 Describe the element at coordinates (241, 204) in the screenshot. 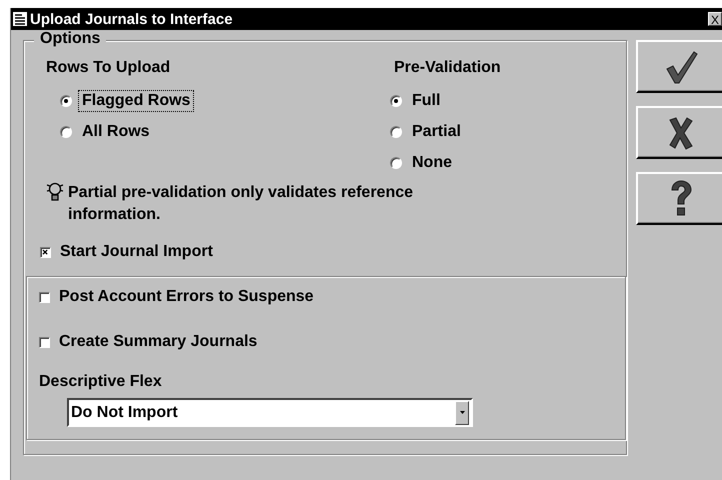

I see `hint-text: Partial pre-validation only validates reference information.` at that location.